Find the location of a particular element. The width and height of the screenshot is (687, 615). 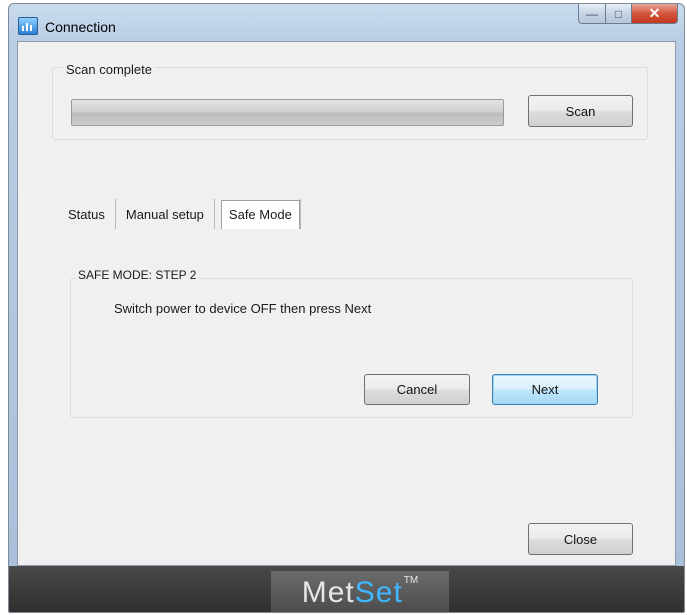

scan-button: Scan is located at coordinates (580, 111).